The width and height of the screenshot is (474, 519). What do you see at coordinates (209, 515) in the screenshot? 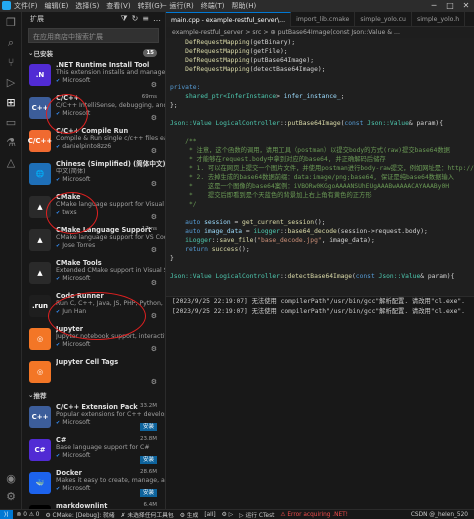
I see `status-item: [all]` at bounding box center [209, 515].